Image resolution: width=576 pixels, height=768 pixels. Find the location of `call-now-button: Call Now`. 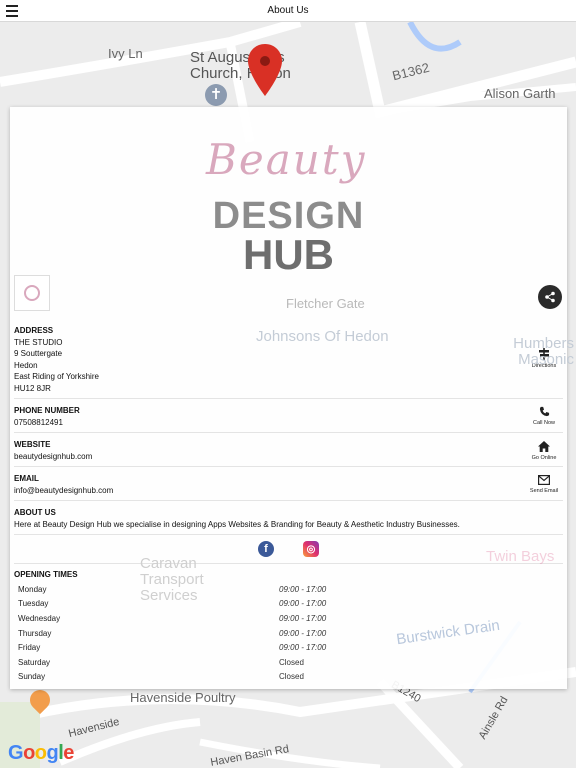

call-now-button: Call Now is located at coordinates (544, 416).